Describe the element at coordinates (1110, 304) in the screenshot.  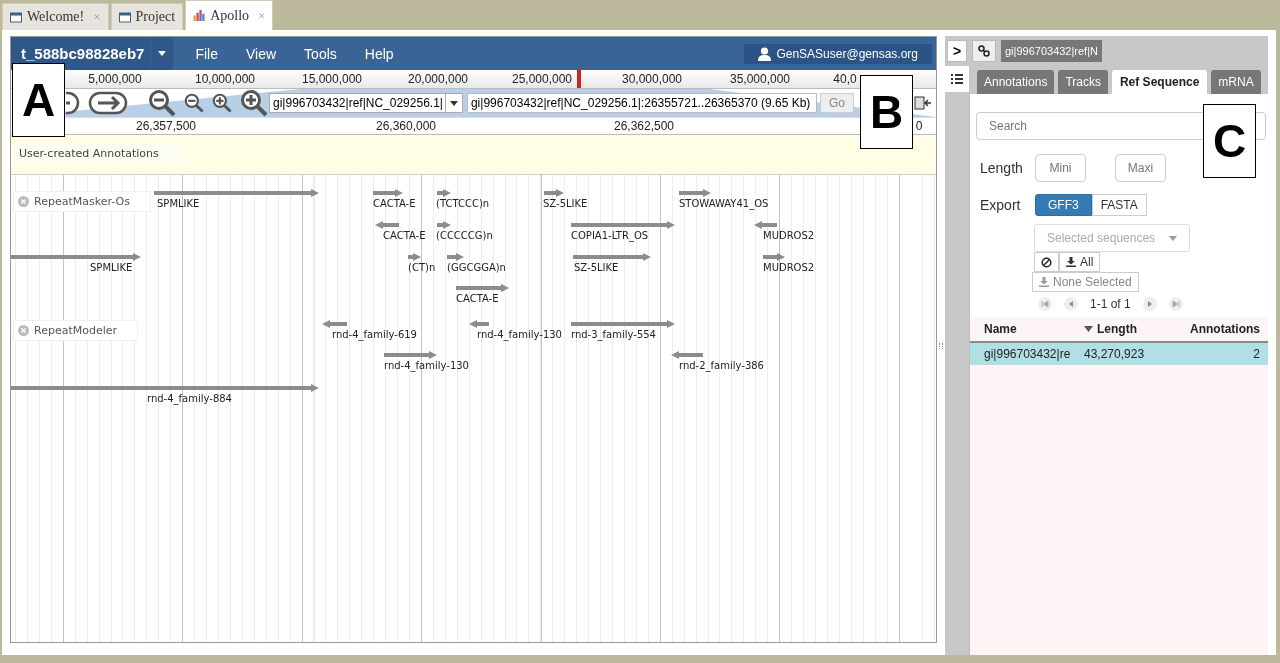
I see `page-indicator: 1-1 of 1` at that location.